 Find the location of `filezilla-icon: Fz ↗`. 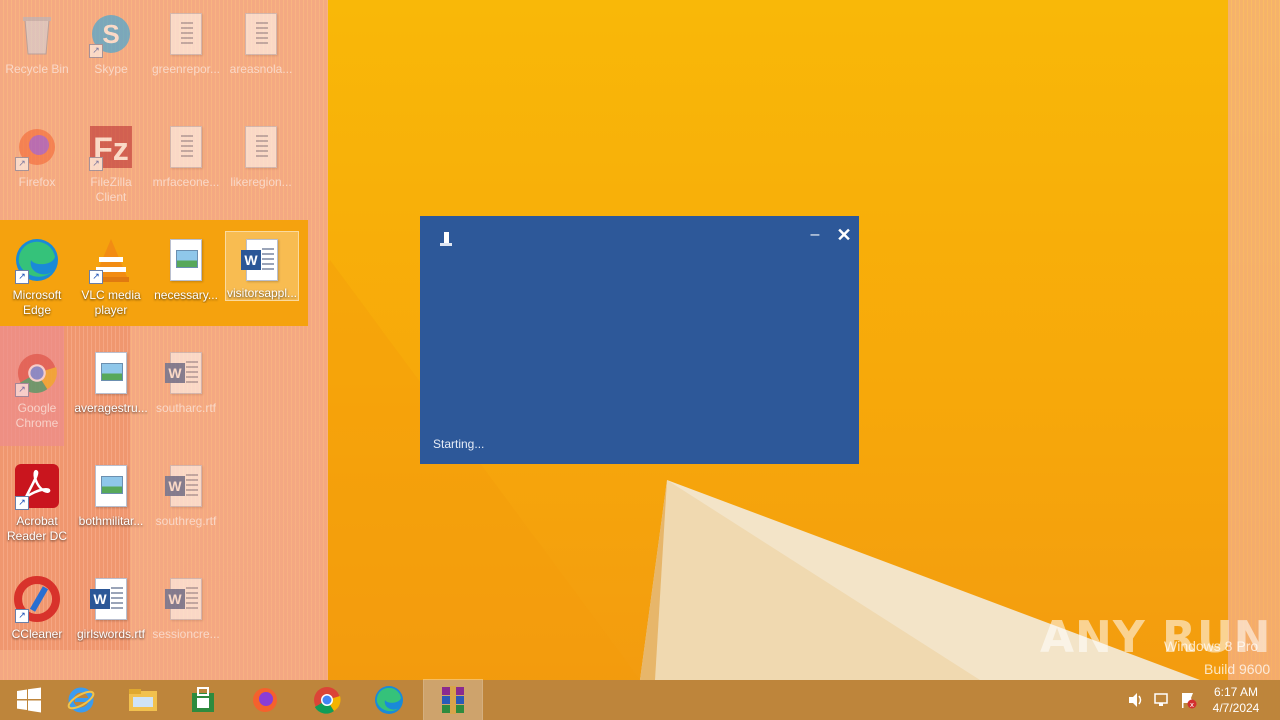

filezilla-icon: Fz ↗ is located at coordinates (111, 147).